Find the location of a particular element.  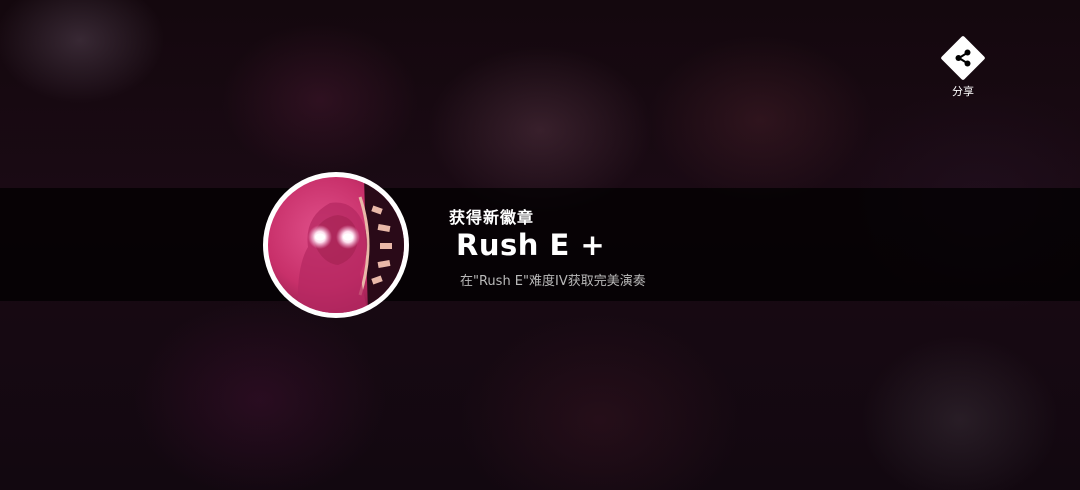

share-button: 分享 is located at coordinates (963, 67).